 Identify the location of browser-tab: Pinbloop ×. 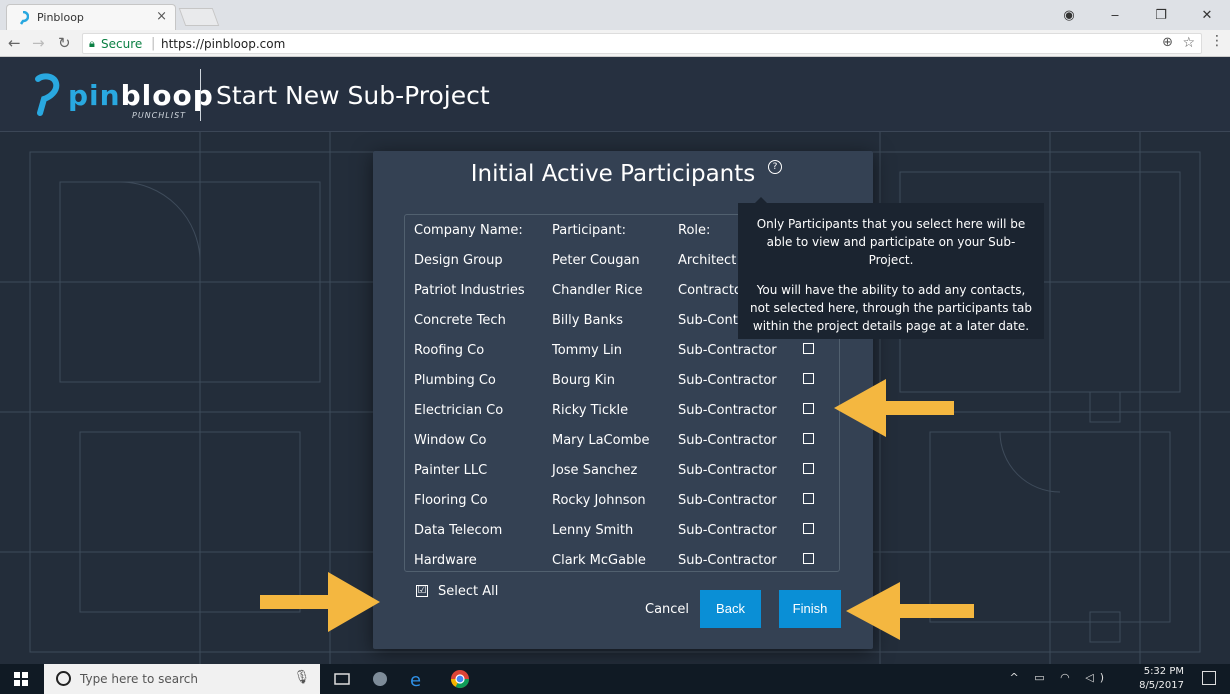
(91, 17).